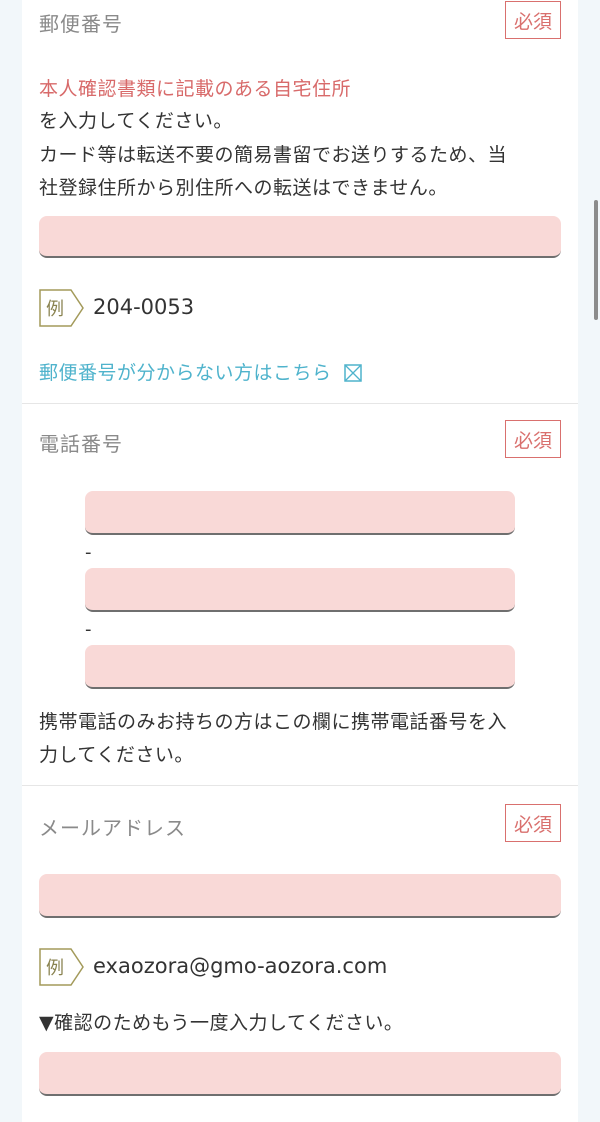 This screenshot has width=600, height=1122. What do you see at coordinates (273, 155) in the screenshot?
I see `postal-note-line: カード等は転送不要の簡易書留でお送りするため、当` at bounding box center [273, 155].